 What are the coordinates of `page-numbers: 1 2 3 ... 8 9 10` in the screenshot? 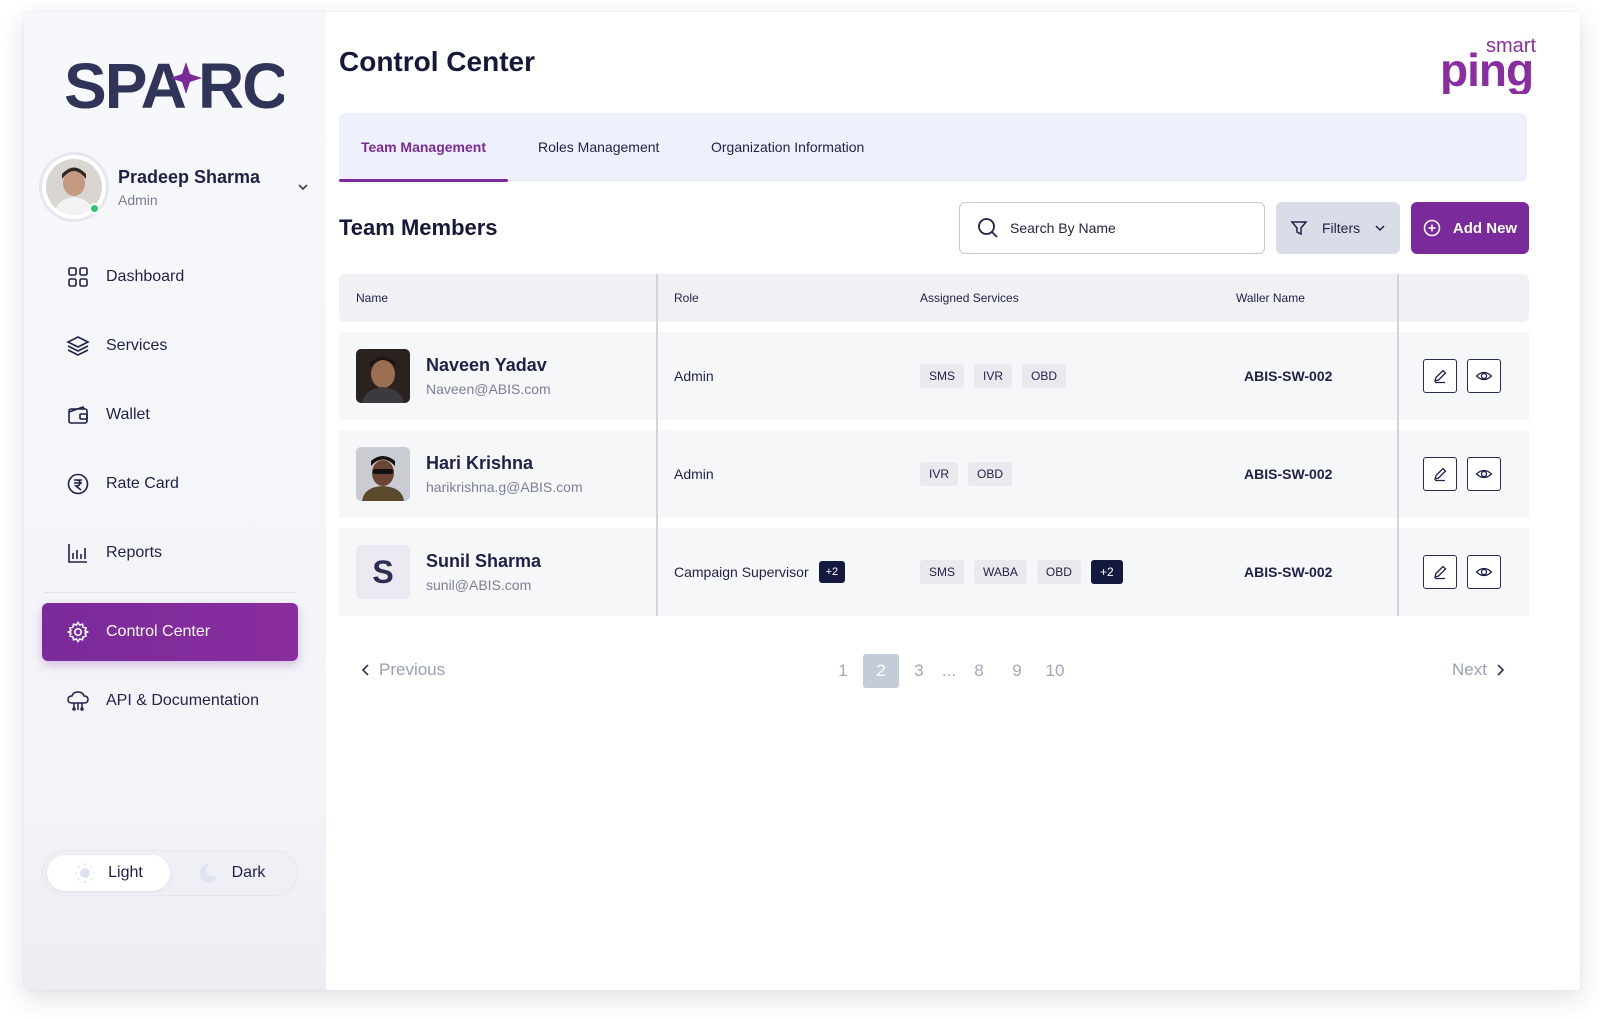 It's located at (950, 671).